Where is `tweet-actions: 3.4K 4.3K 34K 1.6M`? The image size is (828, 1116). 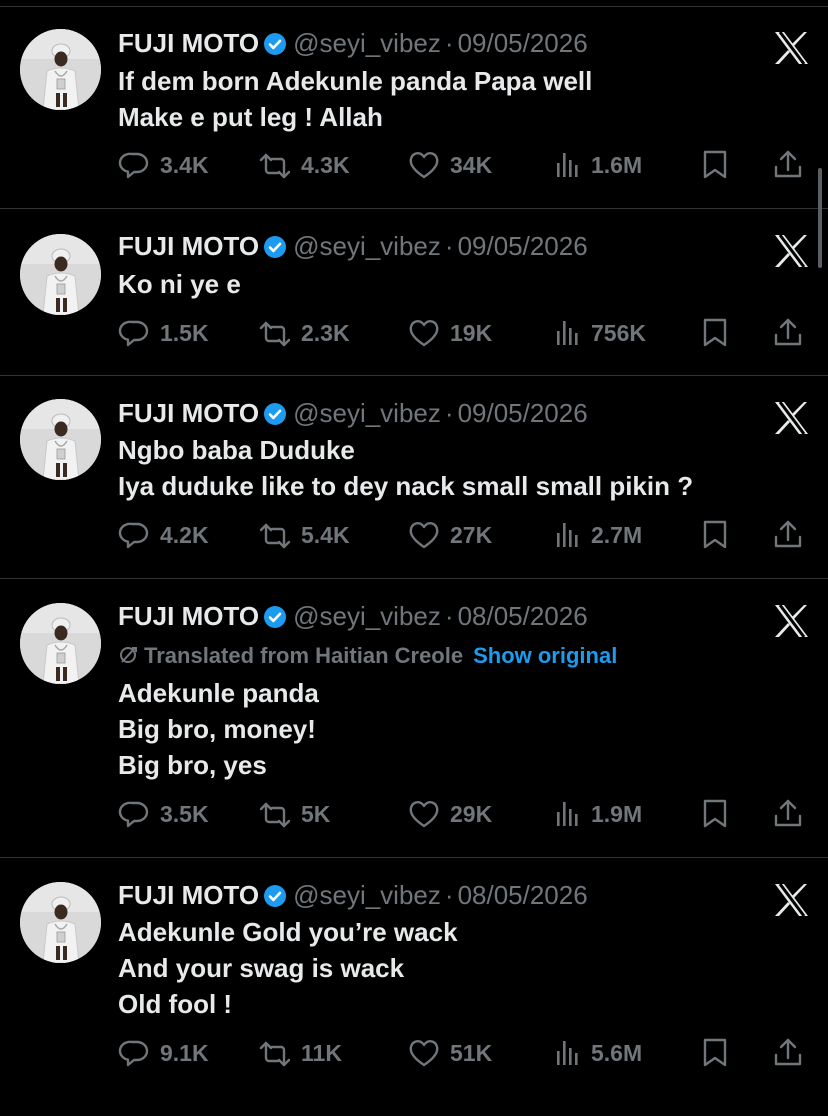
tweet-actions: 3.4K 4.3K 34K 1.6M is located at coordinates (414, 165).